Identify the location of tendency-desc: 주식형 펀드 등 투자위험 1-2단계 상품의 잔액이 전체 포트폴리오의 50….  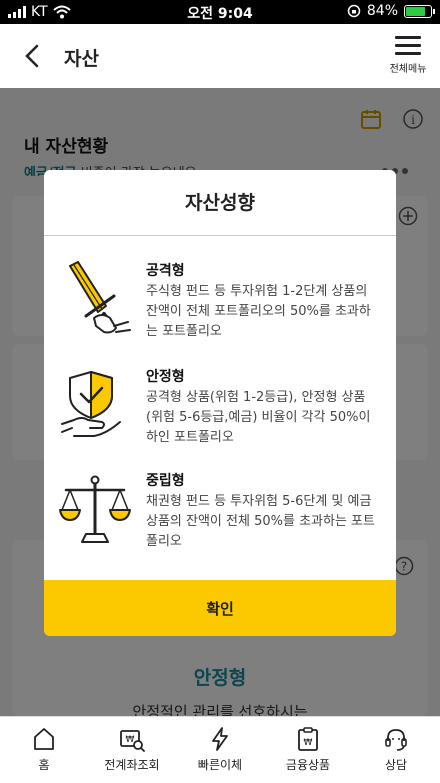
(258, 311).